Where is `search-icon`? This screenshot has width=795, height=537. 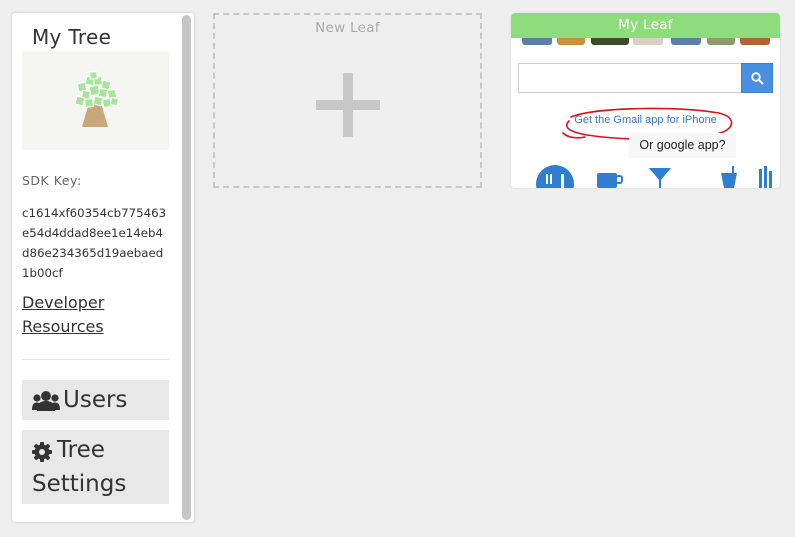
search-icon is located at coordinates (757, 78).